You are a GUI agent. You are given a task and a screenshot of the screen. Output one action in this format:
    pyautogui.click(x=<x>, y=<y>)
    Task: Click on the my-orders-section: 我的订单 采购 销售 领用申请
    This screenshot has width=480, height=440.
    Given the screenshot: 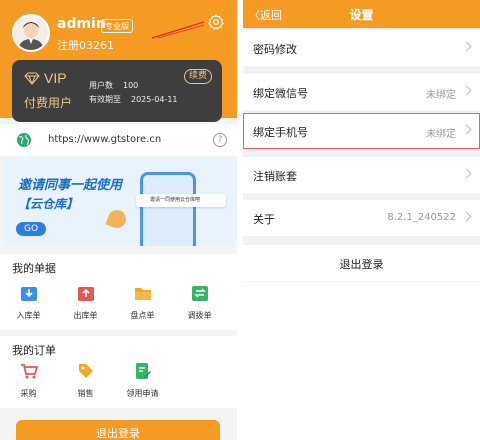 What is the action you would take?
    pyautogui.click(x=118, y=372)
    